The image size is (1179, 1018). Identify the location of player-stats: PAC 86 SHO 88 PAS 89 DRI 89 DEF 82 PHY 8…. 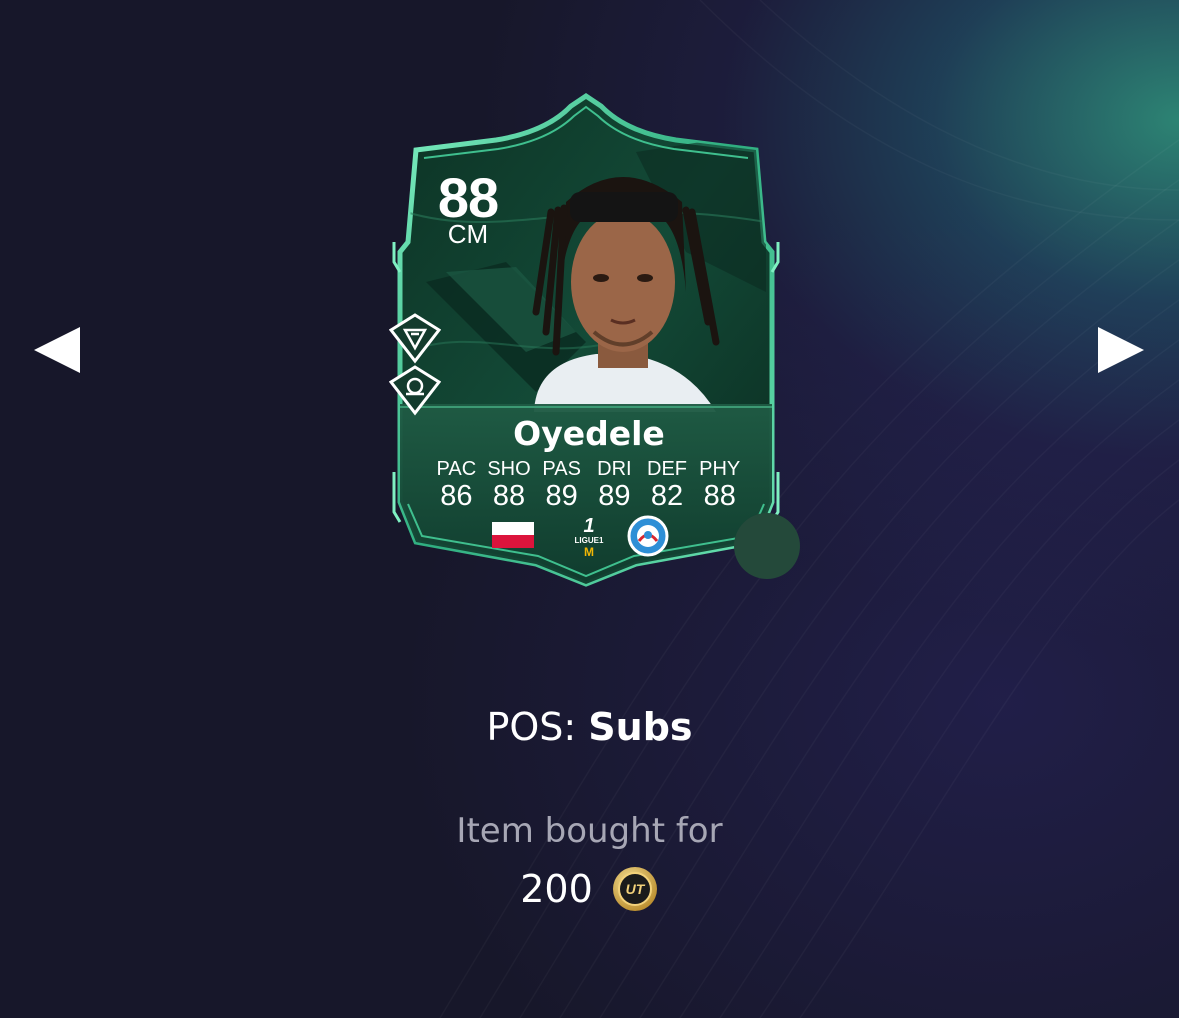
(588, 485).